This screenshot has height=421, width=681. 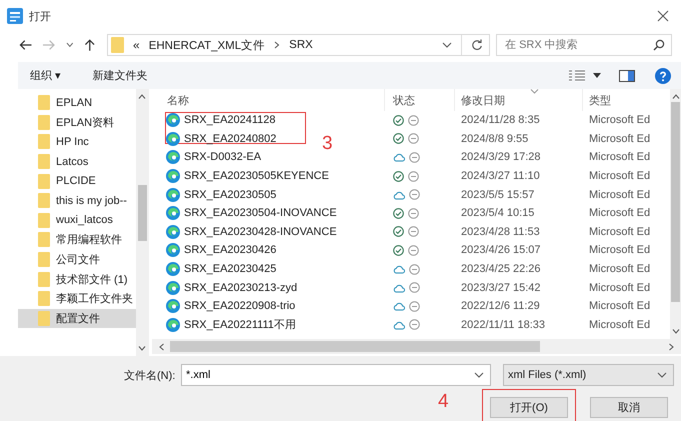 What do you see at coordinates (223, 157) in the screenshot?
I see `file-name: SRX-D0032-EA` at bounding box center [223, 157].